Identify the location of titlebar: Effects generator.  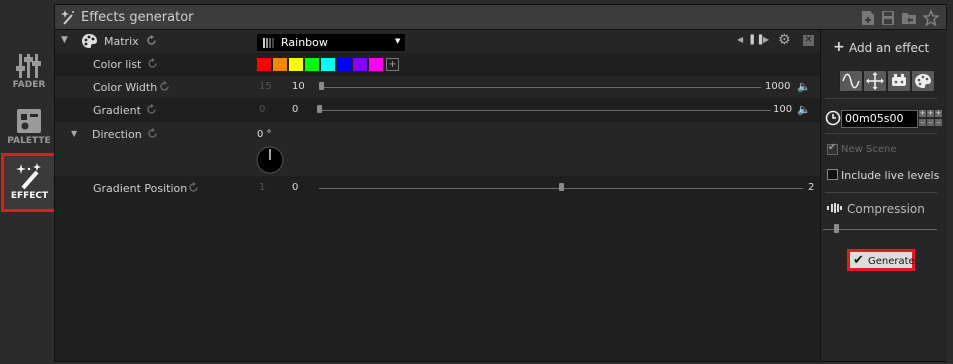
(500, 17).